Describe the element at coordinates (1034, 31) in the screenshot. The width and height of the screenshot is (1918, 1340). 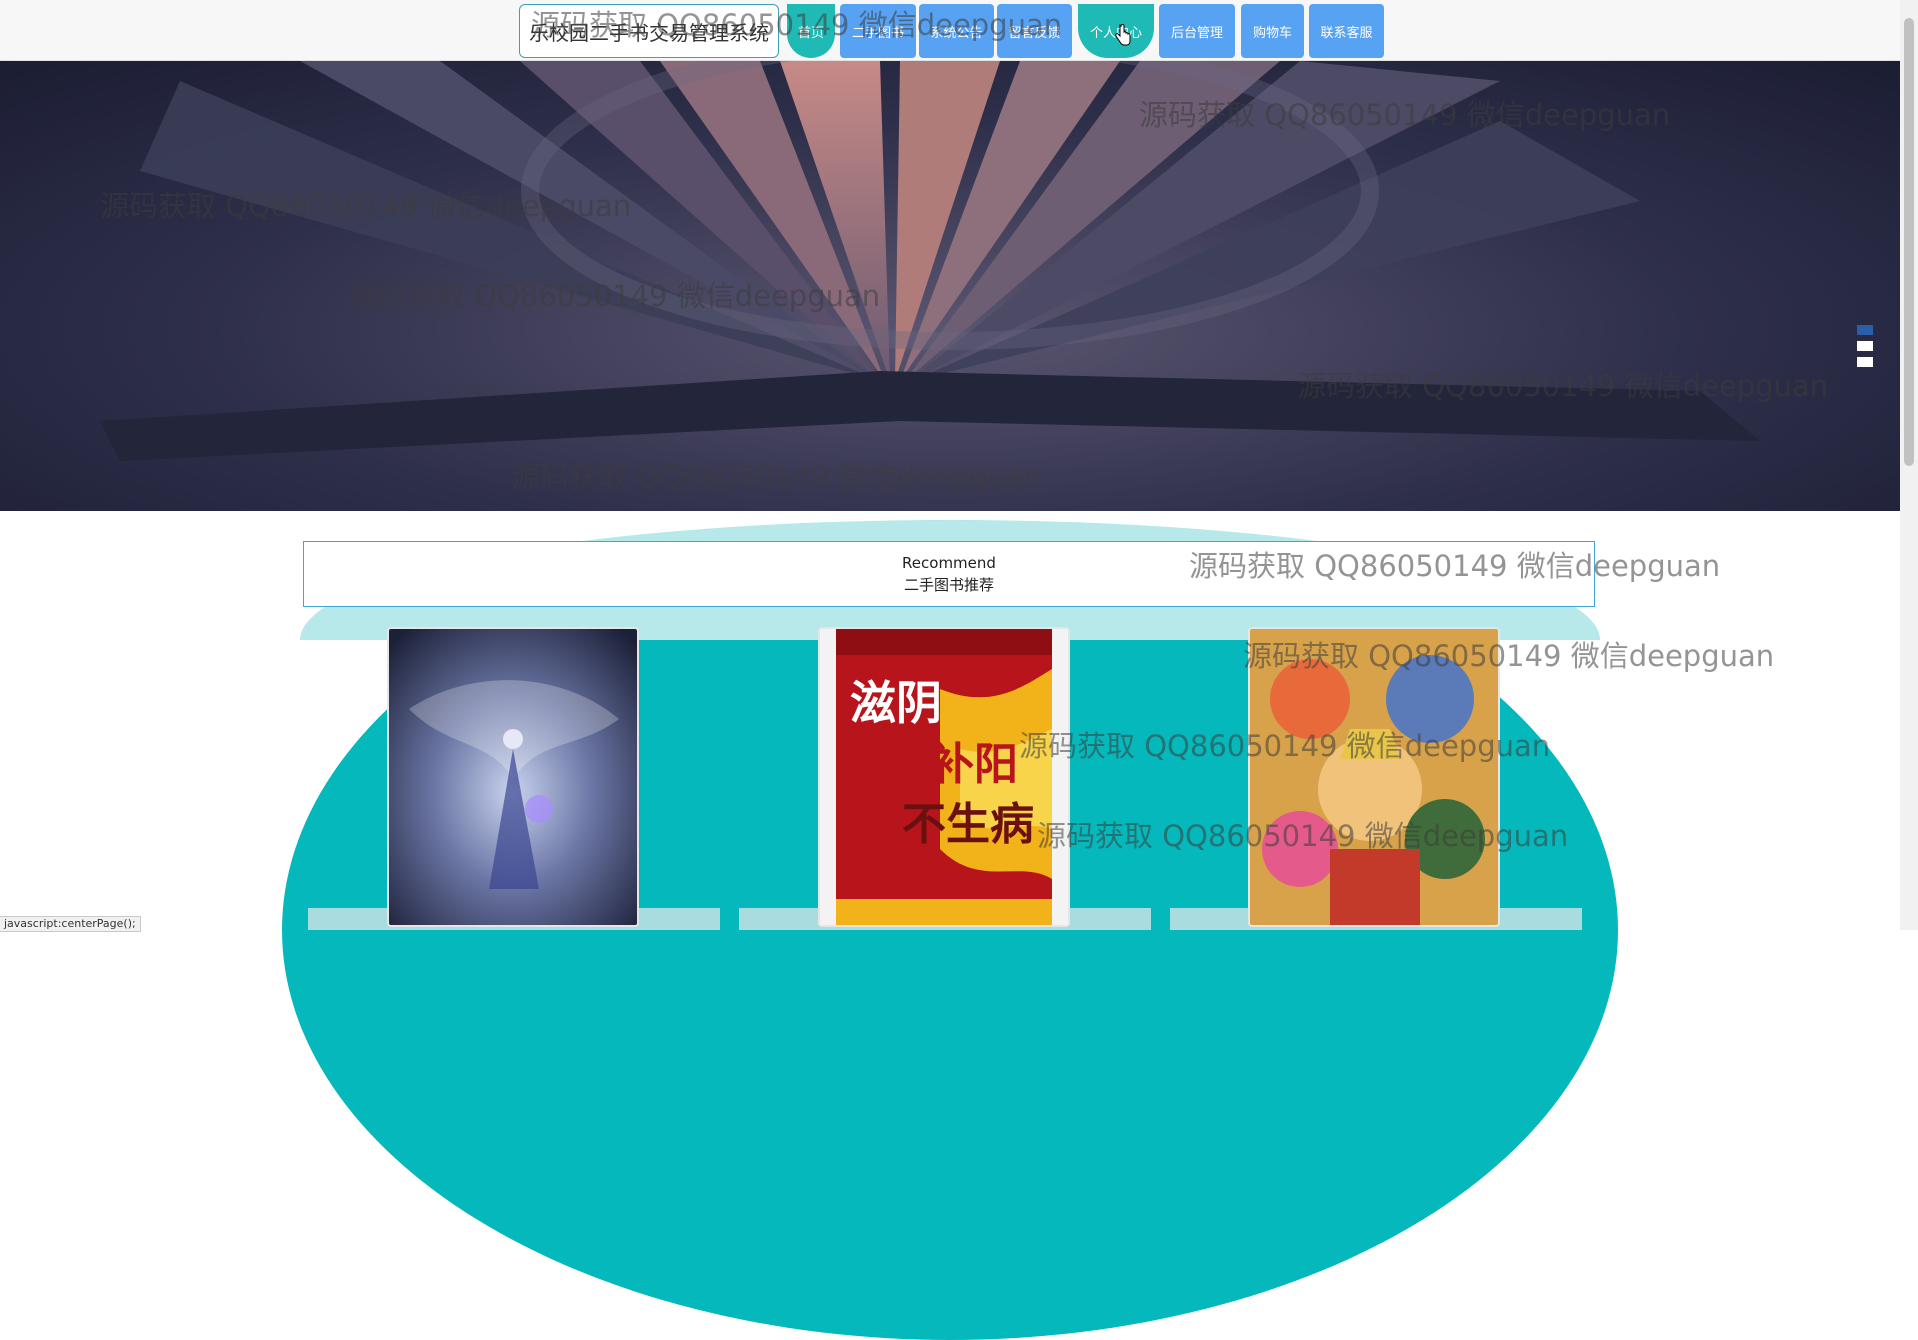
I see `nav-feedback: 留言反馈` at that location.